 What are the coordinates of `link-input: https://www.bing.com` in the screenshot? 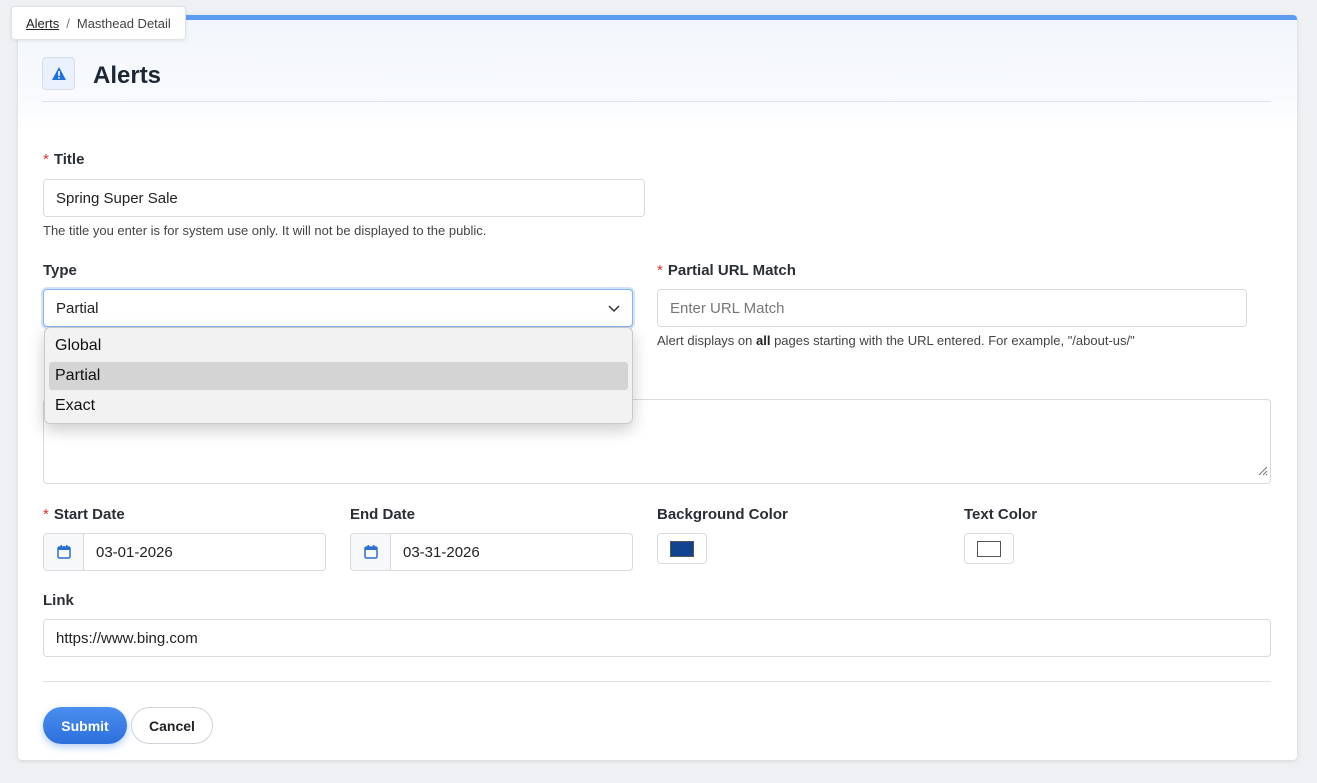 It's located at (657, 638).